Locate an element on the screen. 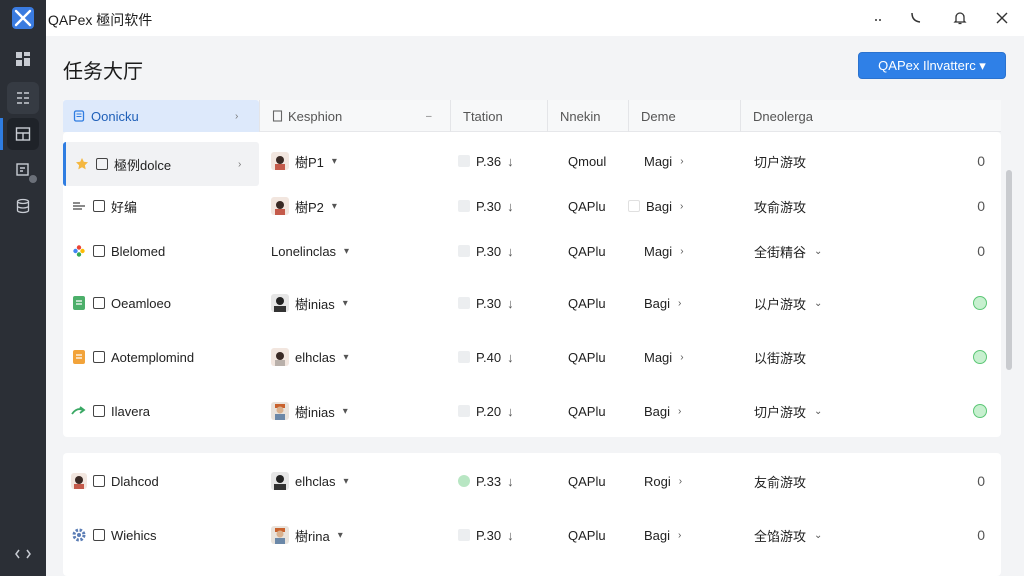 The image size is (1024, 576). rate-value: P.40 is located at coordinates (489, 357).